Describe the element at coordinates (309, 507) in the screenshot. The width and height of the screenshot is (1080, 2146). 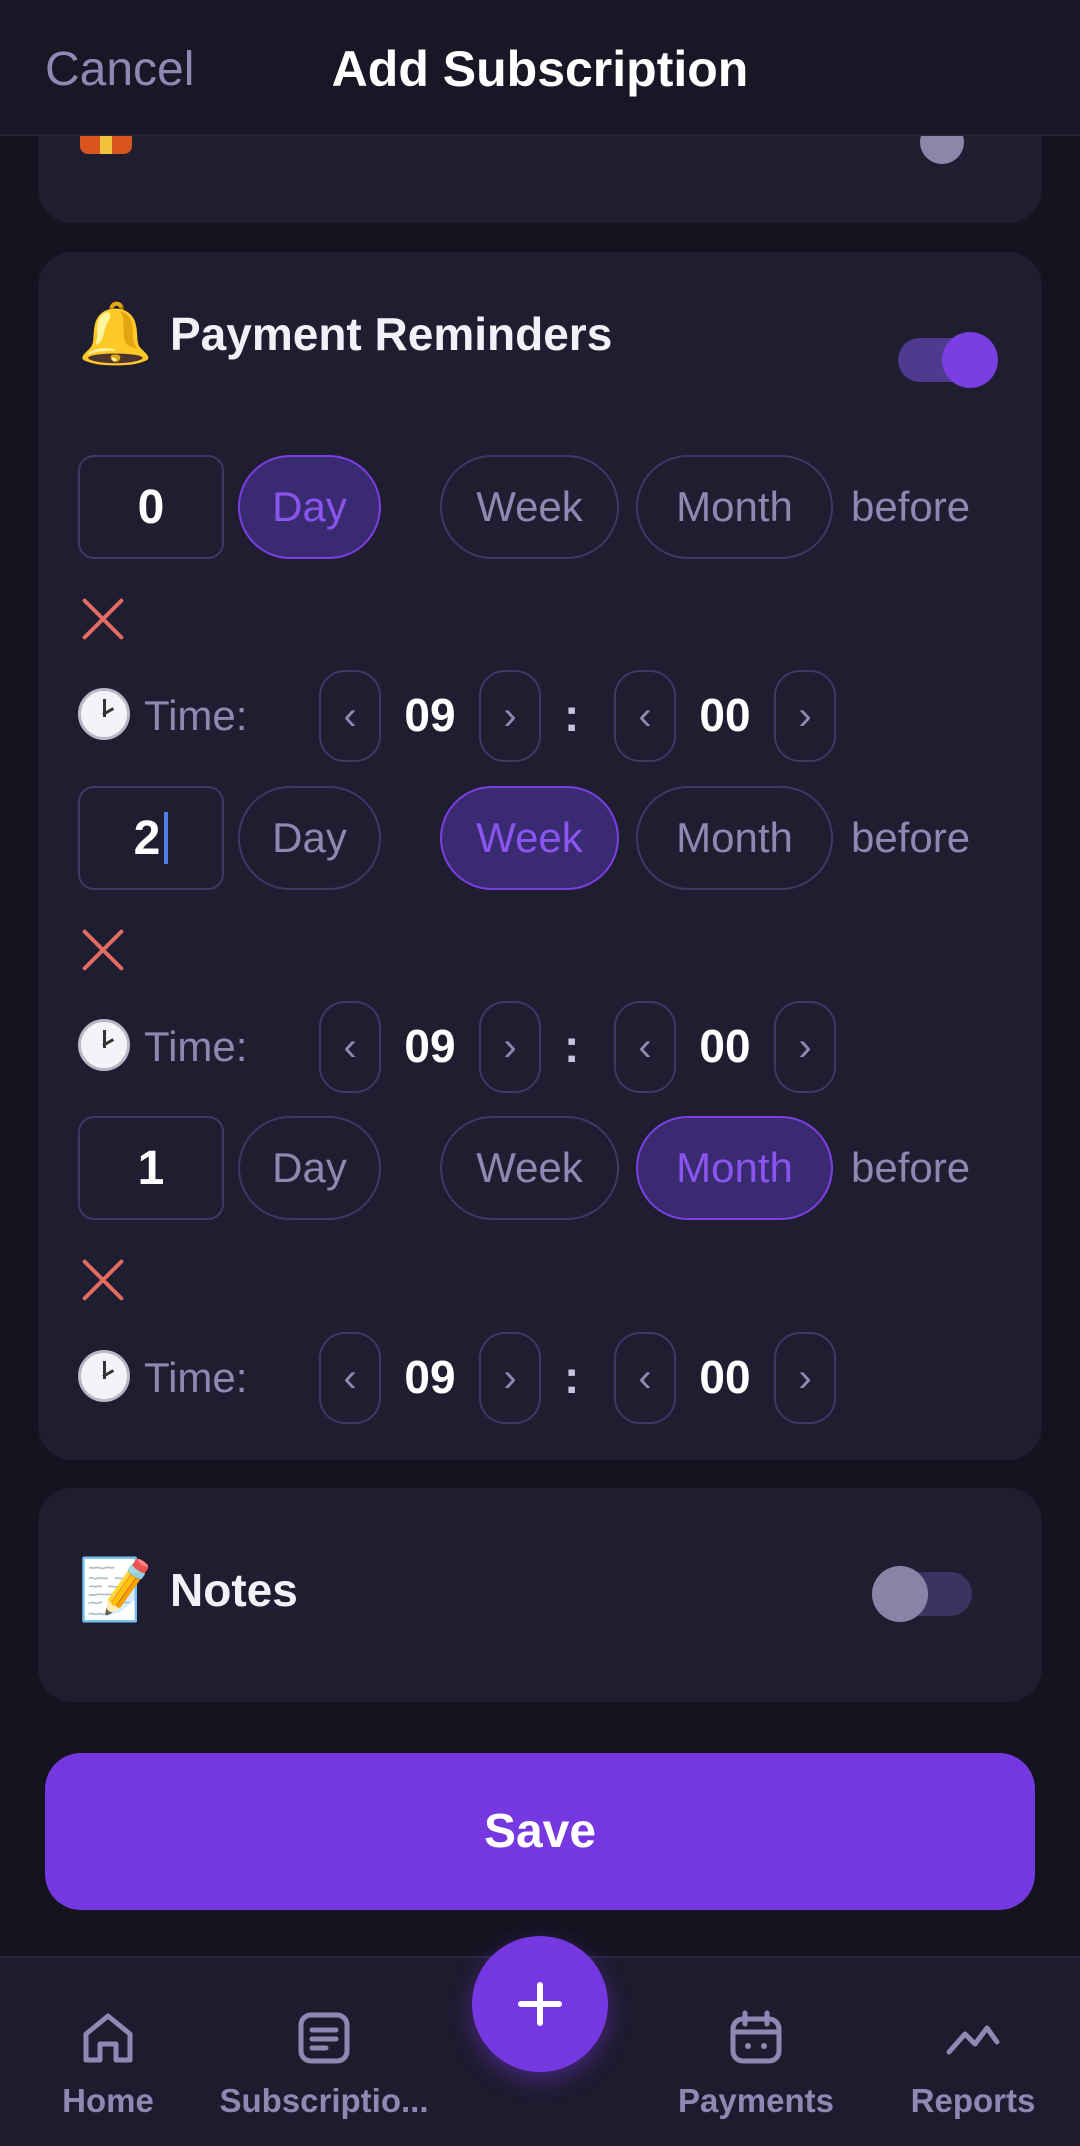
I see `reminder-1-day-option: Day` at that location.